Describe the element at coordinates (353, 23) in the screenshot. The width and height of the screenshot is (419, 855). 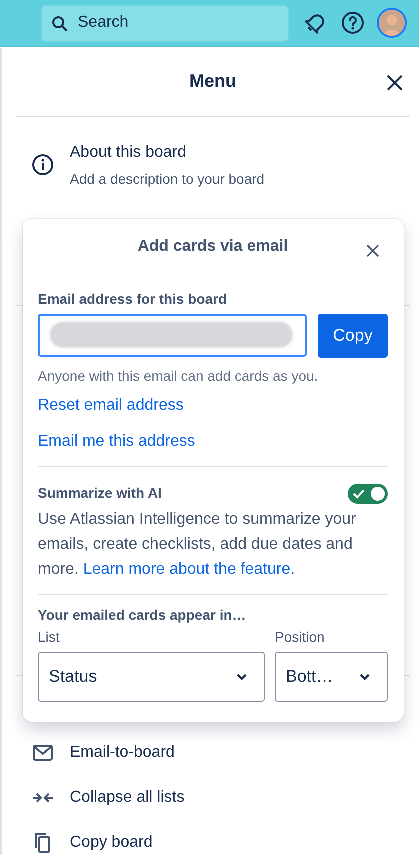
I see `help-icon` at that location.